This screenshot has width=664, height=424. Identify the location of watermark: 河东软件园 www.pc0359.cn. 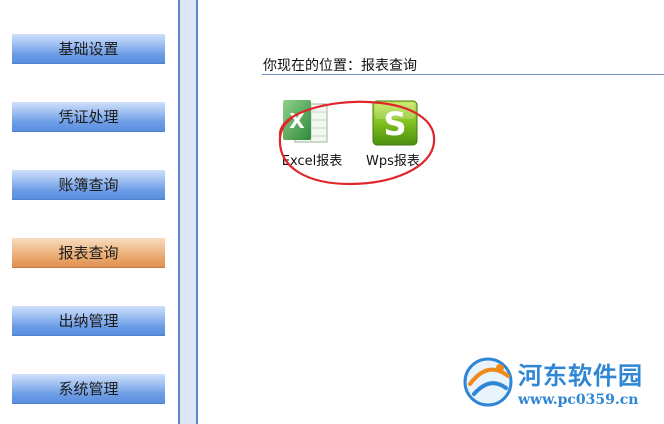
(560, 383).